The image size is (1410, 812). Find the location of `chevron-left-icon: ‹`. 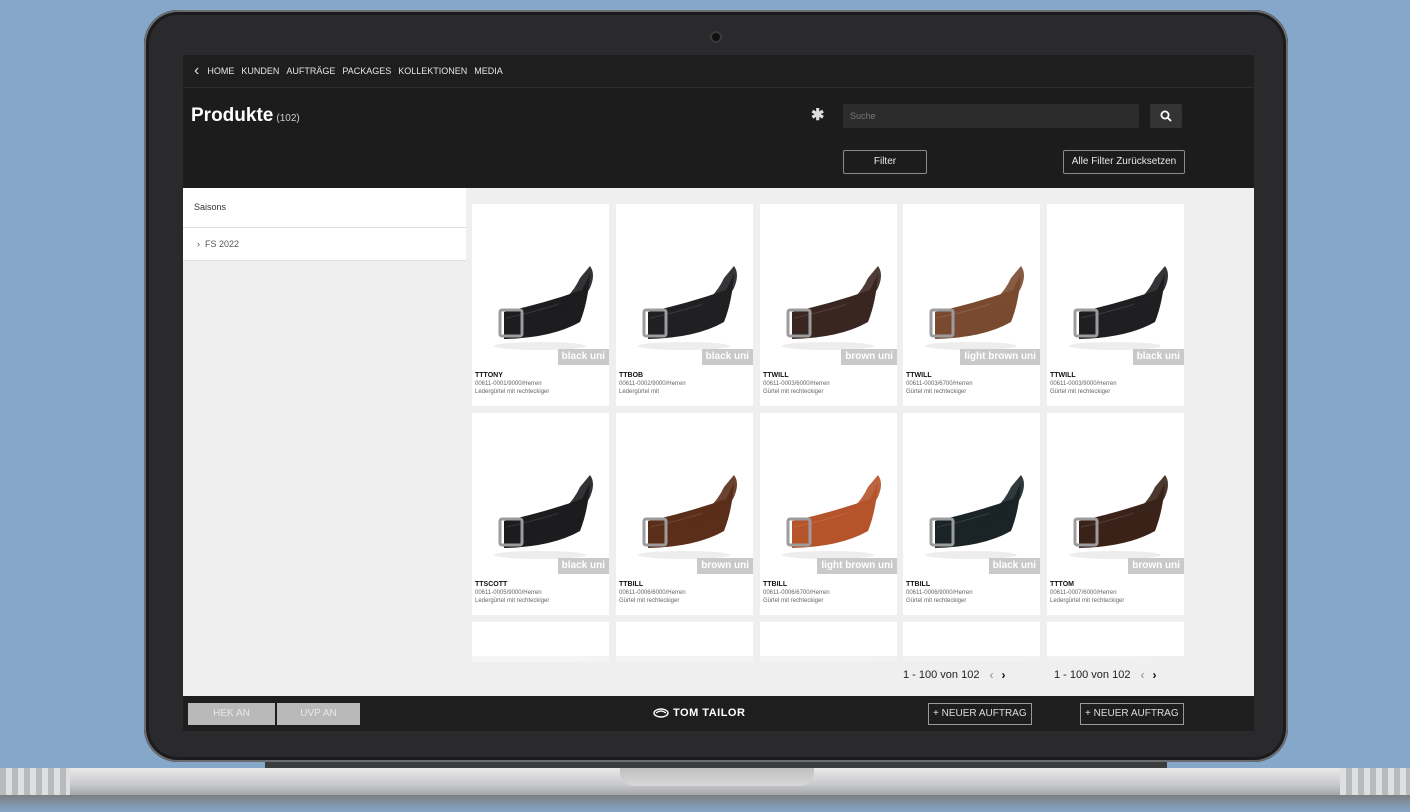

chevron-left-icon: ‹ is located at coordinates (196, 71).